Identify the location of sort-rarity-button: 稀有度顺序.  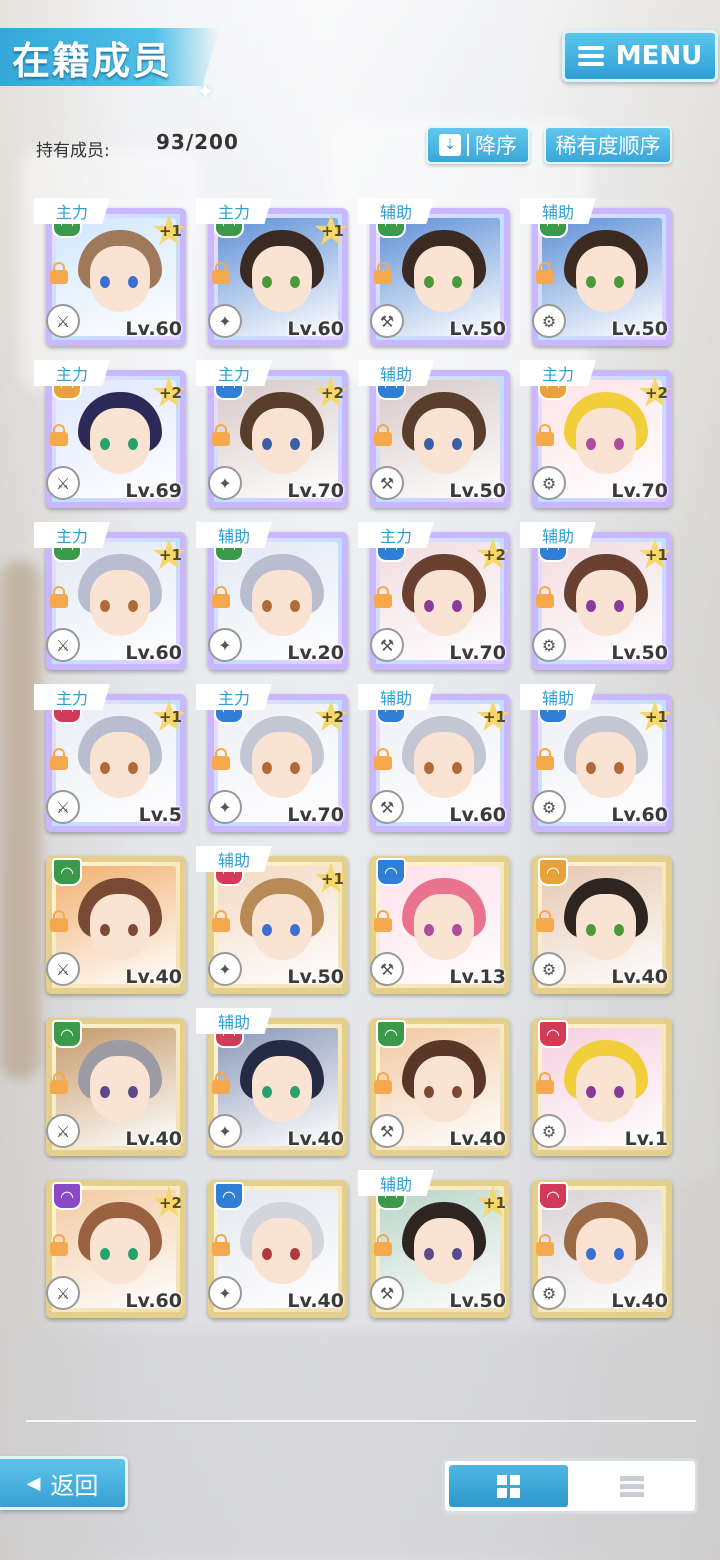
(608, 145).